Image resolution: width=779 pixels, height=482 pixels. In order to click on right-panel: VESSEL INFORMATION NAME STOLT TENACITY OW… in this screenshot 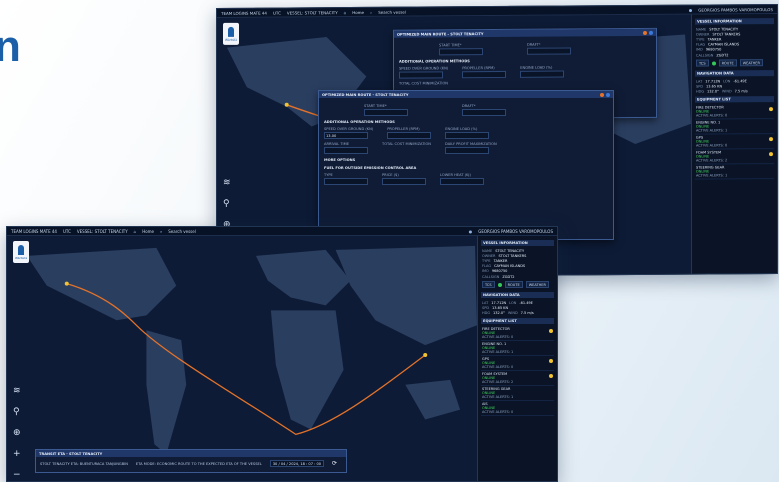, I will do `click(517, 358)`.